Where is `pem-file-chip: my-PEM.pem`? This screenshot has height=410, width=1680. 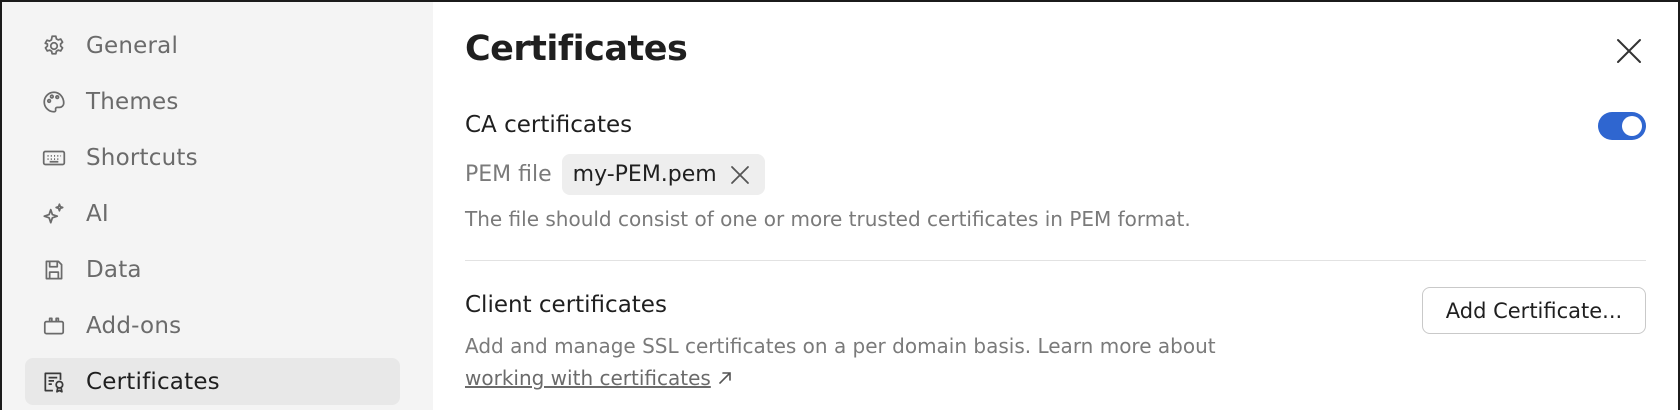 pem-file-chip: my-PEM.pem is located at coordinates (663, 174).